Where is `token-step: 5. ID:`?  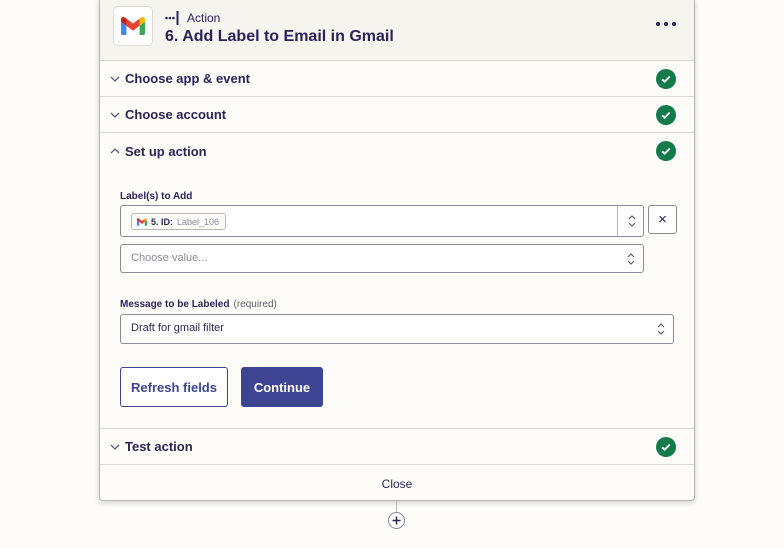
token-step: 5. ID: is located at coordinates (162, 221).